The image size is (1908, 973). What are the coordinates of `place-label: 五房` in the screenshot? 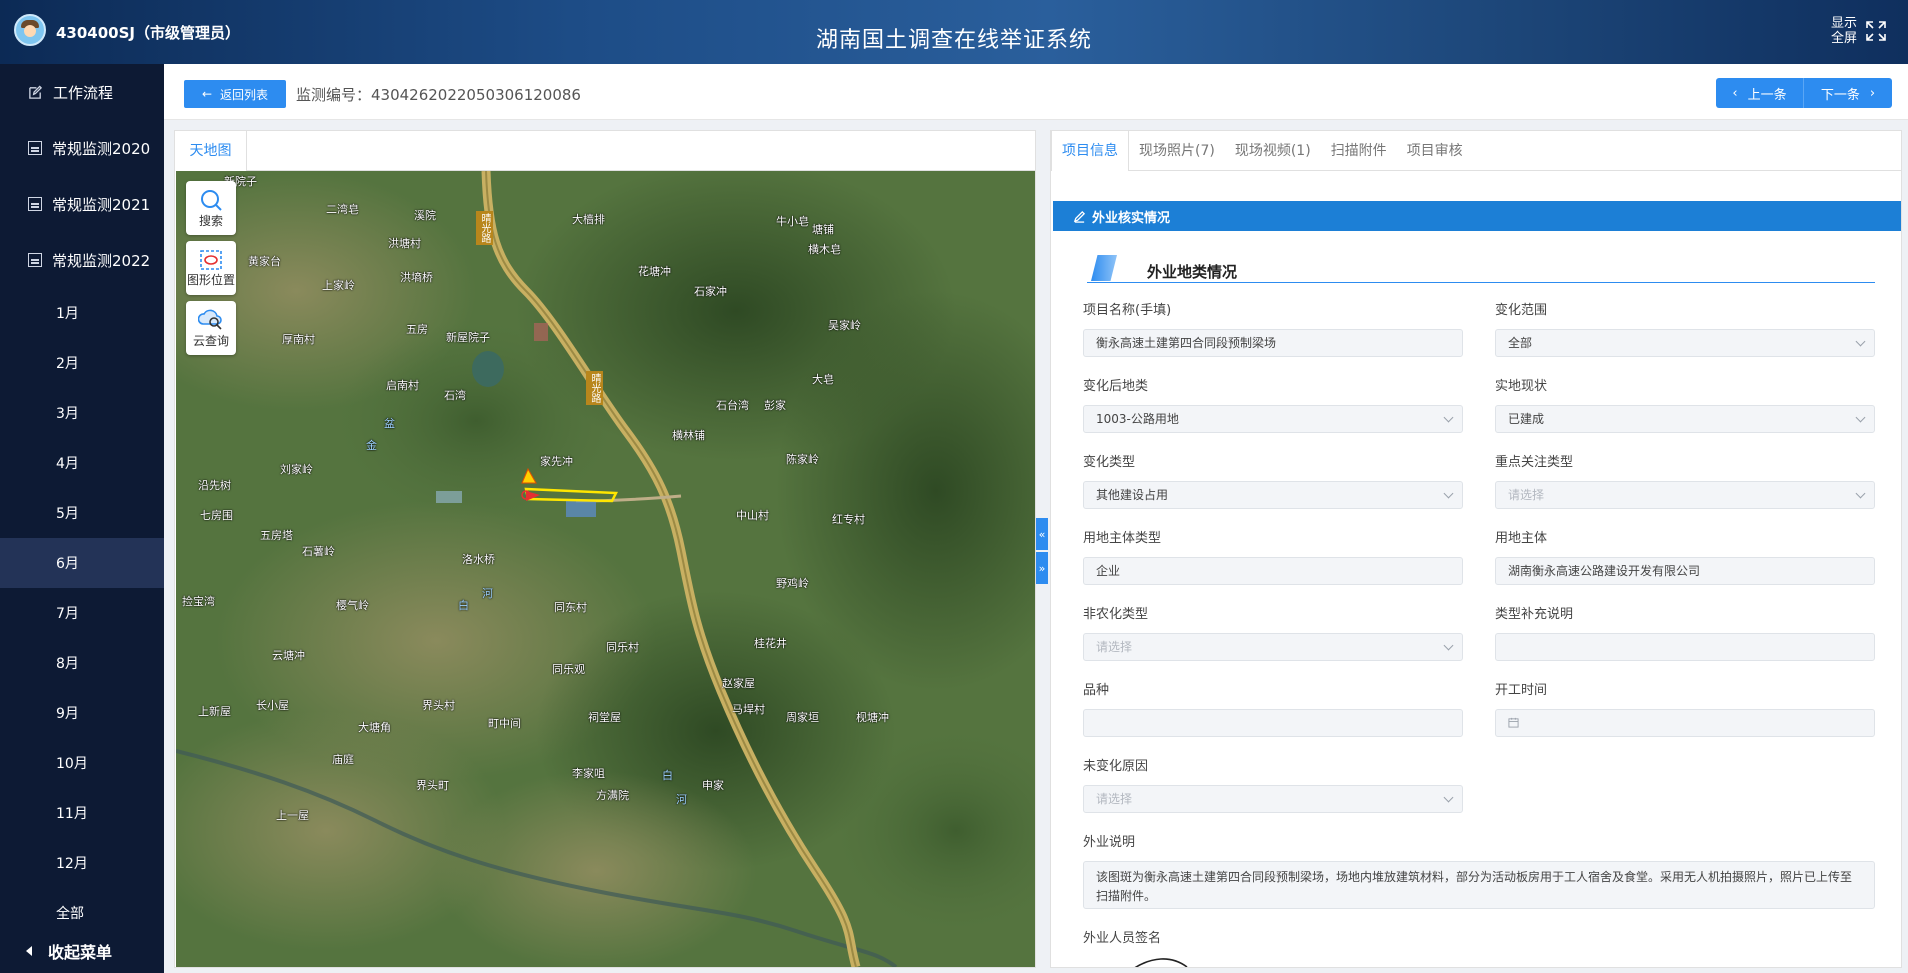 It's located at (417, 329).